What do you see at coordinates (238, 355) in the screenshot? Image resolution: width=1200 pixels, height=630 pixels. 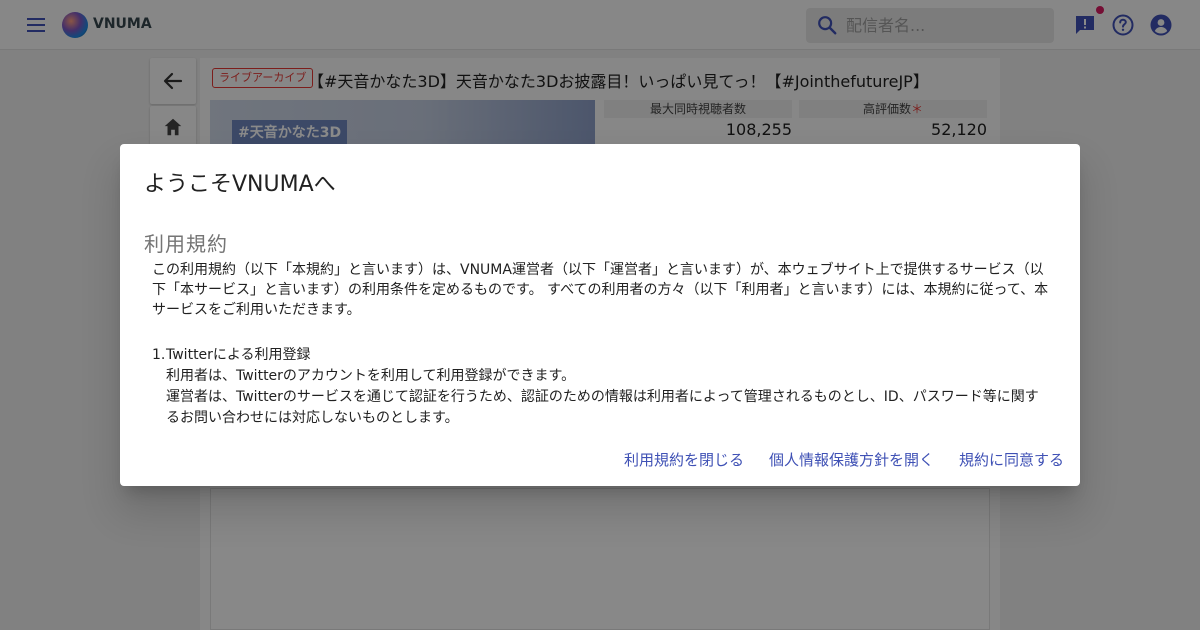 I see `term-heading: Twitterによる利用登録` at bounding box center [238, 355].